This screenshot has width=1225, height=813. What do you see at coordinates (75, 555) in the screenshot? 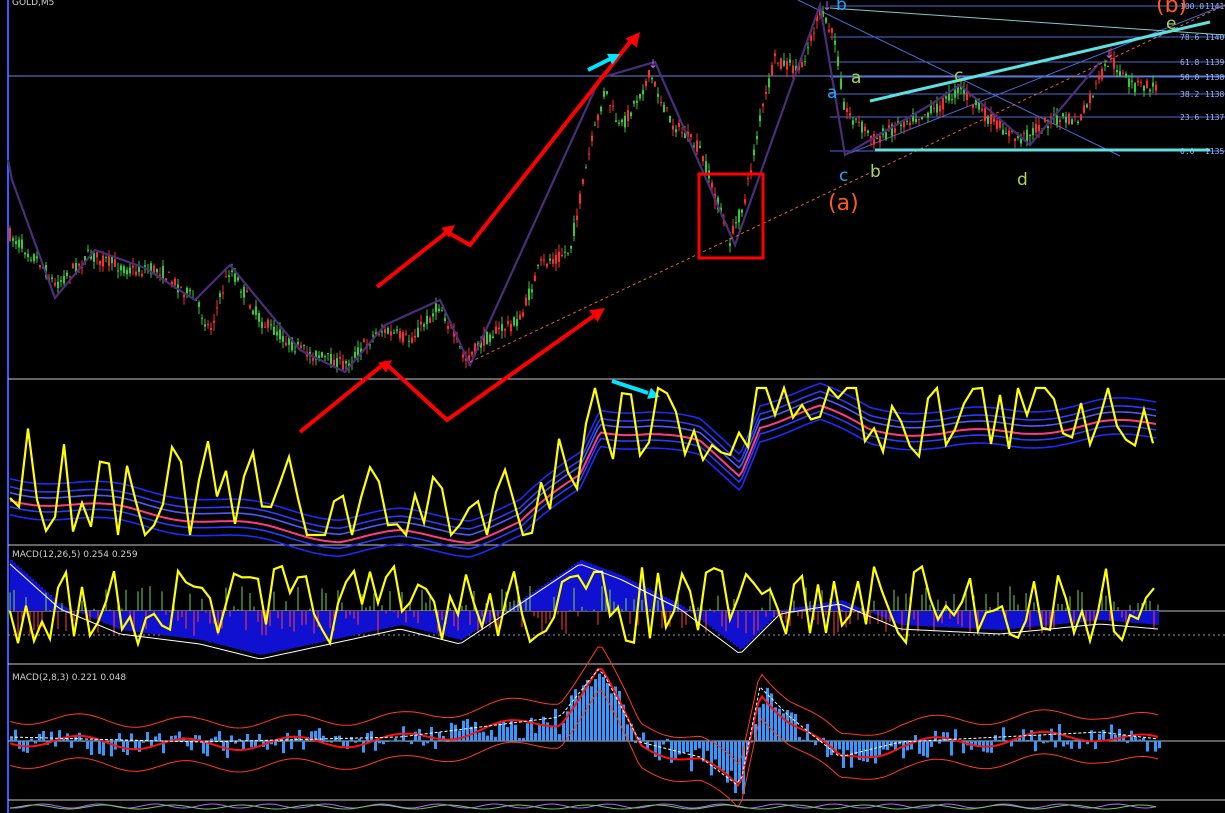
I see `macd1-label: MACD(12,26,5) 0.254 0.259` at bounding box center [75, 555].